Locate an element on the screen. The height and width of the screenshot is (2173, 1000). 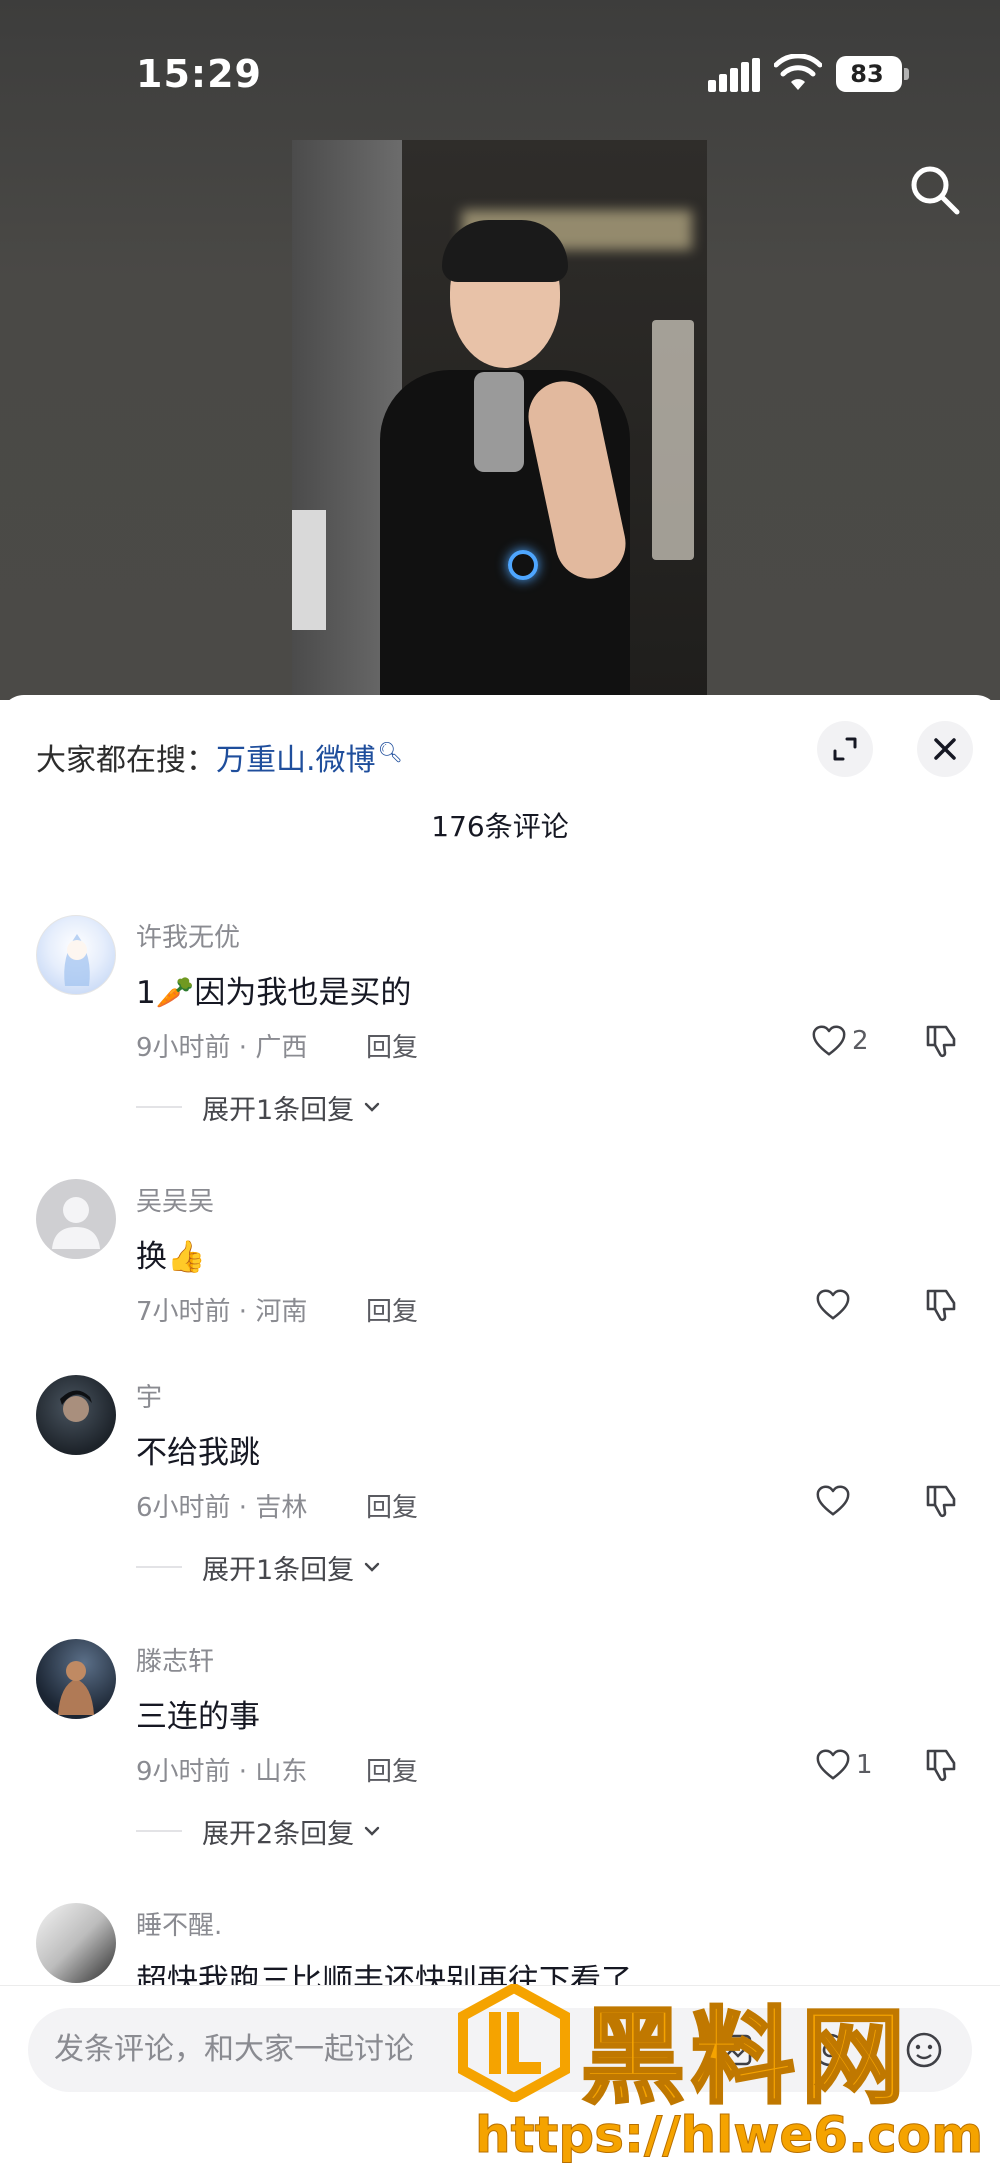
watermark: 黑料网 https://hlwe6.com is located at coordinates (727, 2075).